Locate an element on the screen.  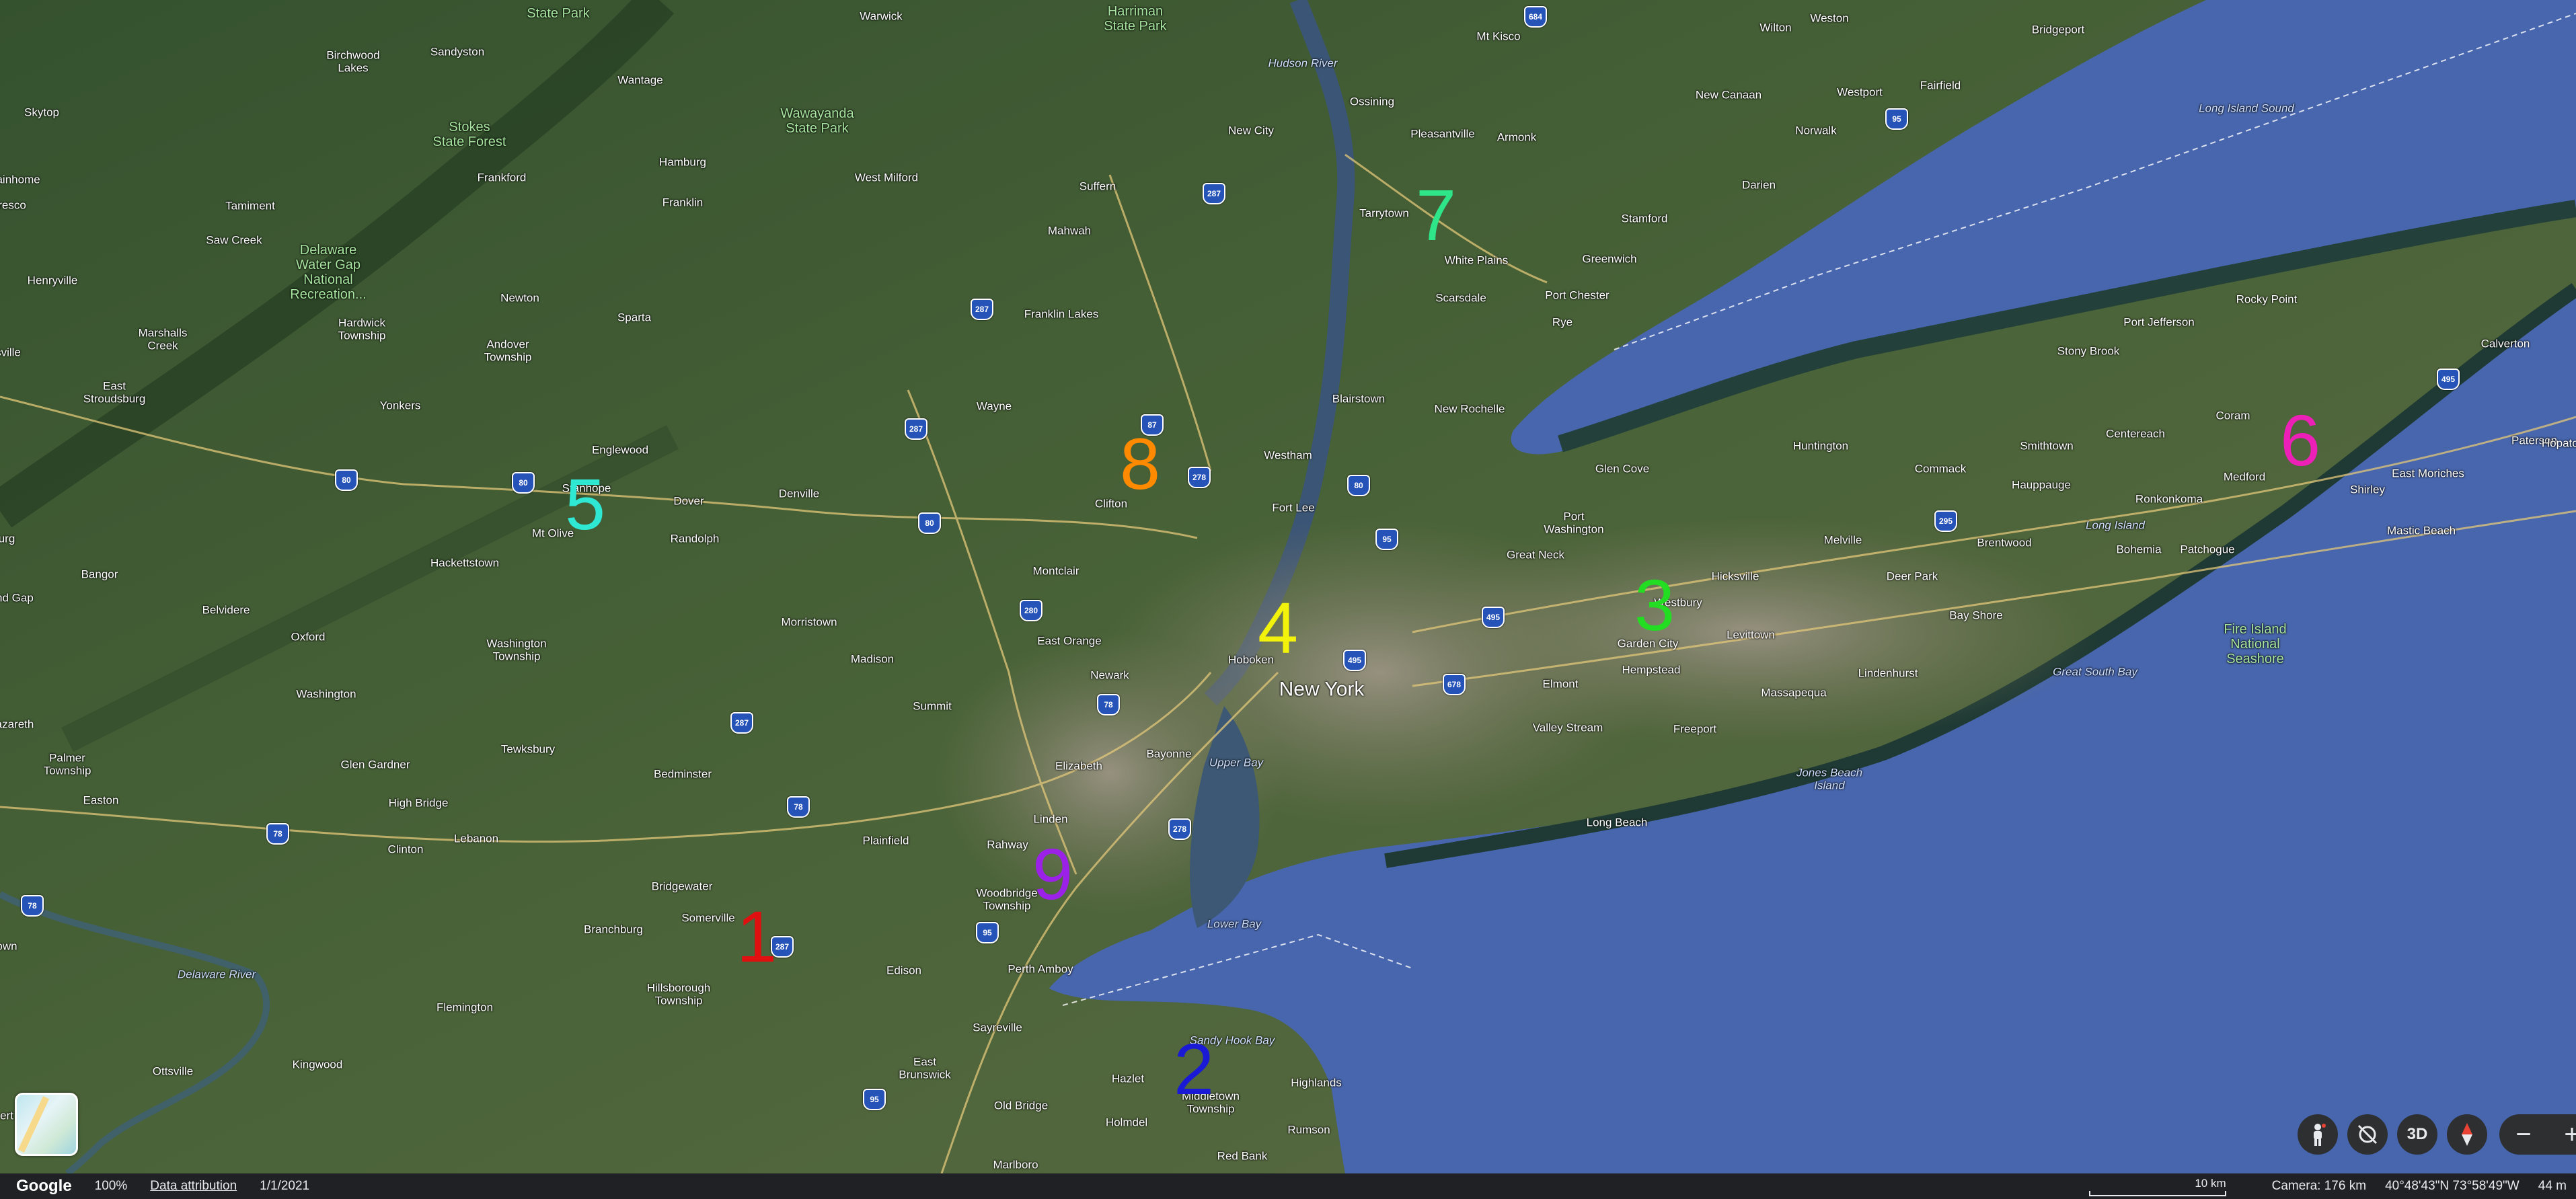
zoom-in-button: + is located at coordinates (2562, 1134).